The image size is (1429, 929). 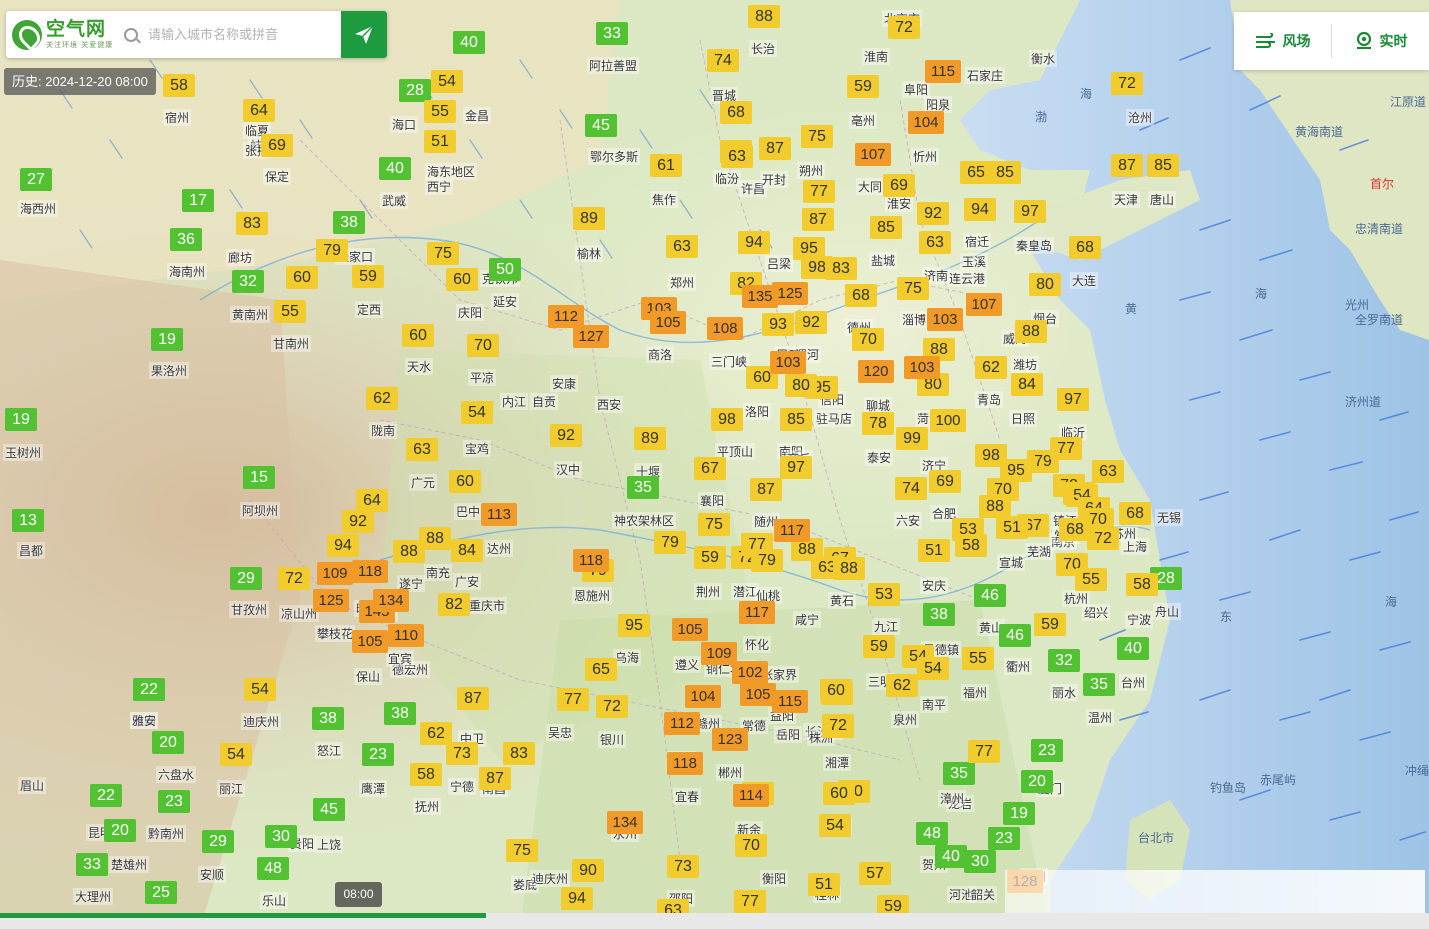 What do you see at coordinates (1012, 527) in the screenshot?
I see `aqi-marker: 51` at bounding box center [1012, 527].